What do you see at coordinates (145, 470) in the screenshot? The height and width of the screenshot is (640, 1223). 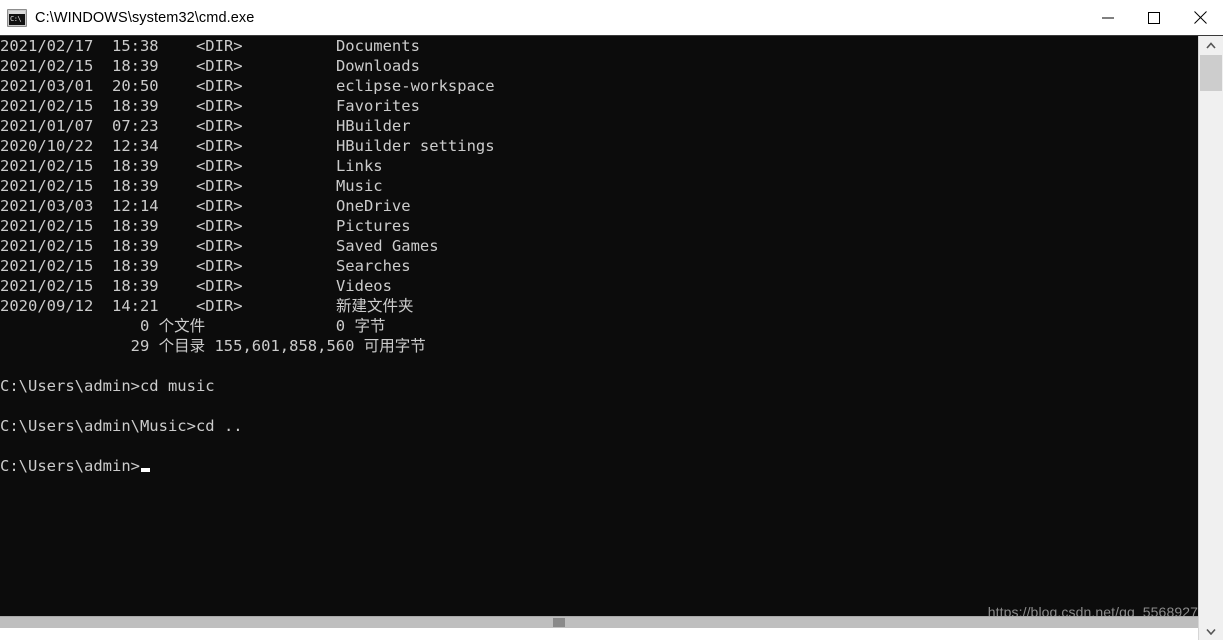 I see `text-cursor` at bounding box center [145, 470].